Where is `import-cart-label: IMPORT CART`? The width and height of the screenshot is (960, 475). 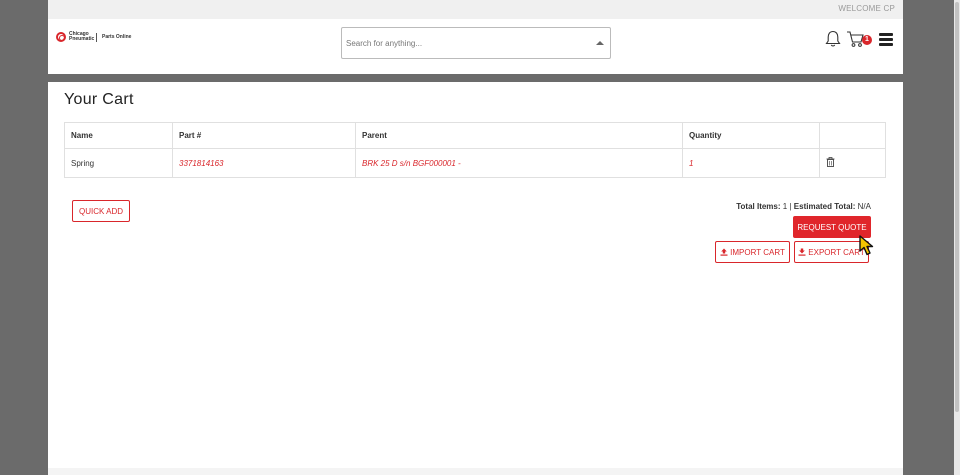 import-cart-label: IMPORT CART is located at coordinates (757, 252).